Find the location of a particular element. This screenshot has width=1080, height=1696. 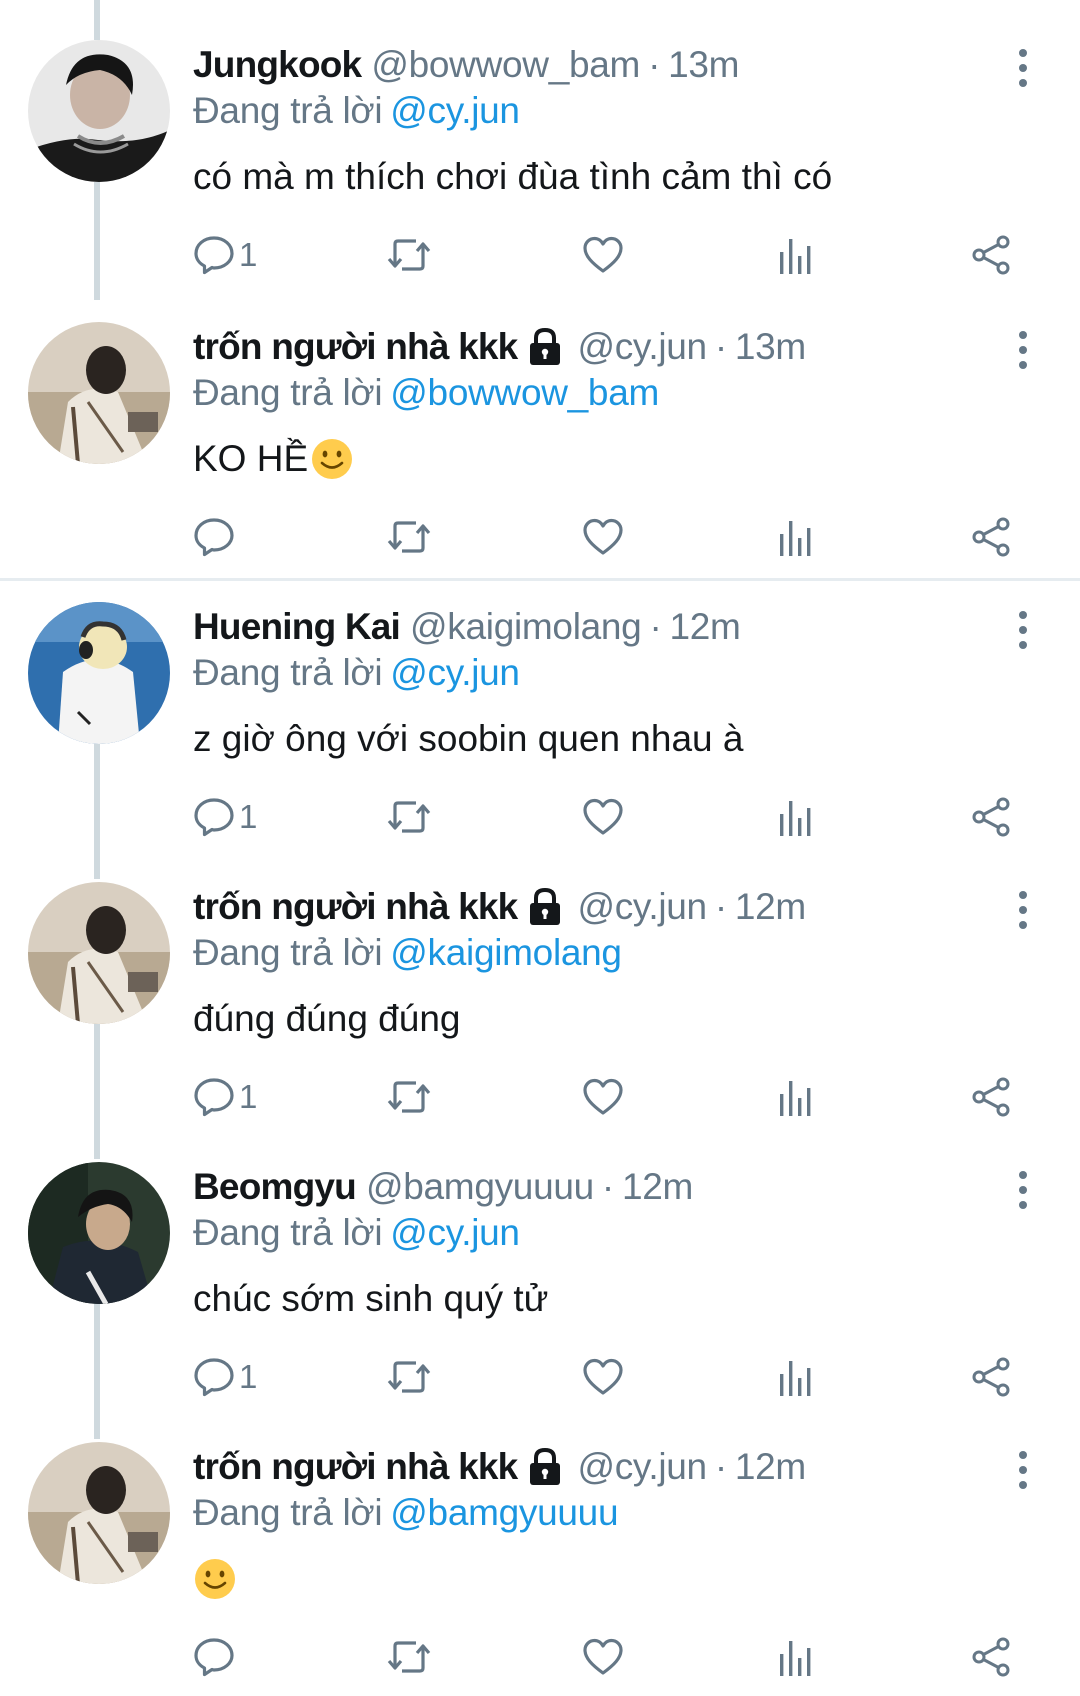

display-name: Beomgyu is located at coordinates (275, 1187).